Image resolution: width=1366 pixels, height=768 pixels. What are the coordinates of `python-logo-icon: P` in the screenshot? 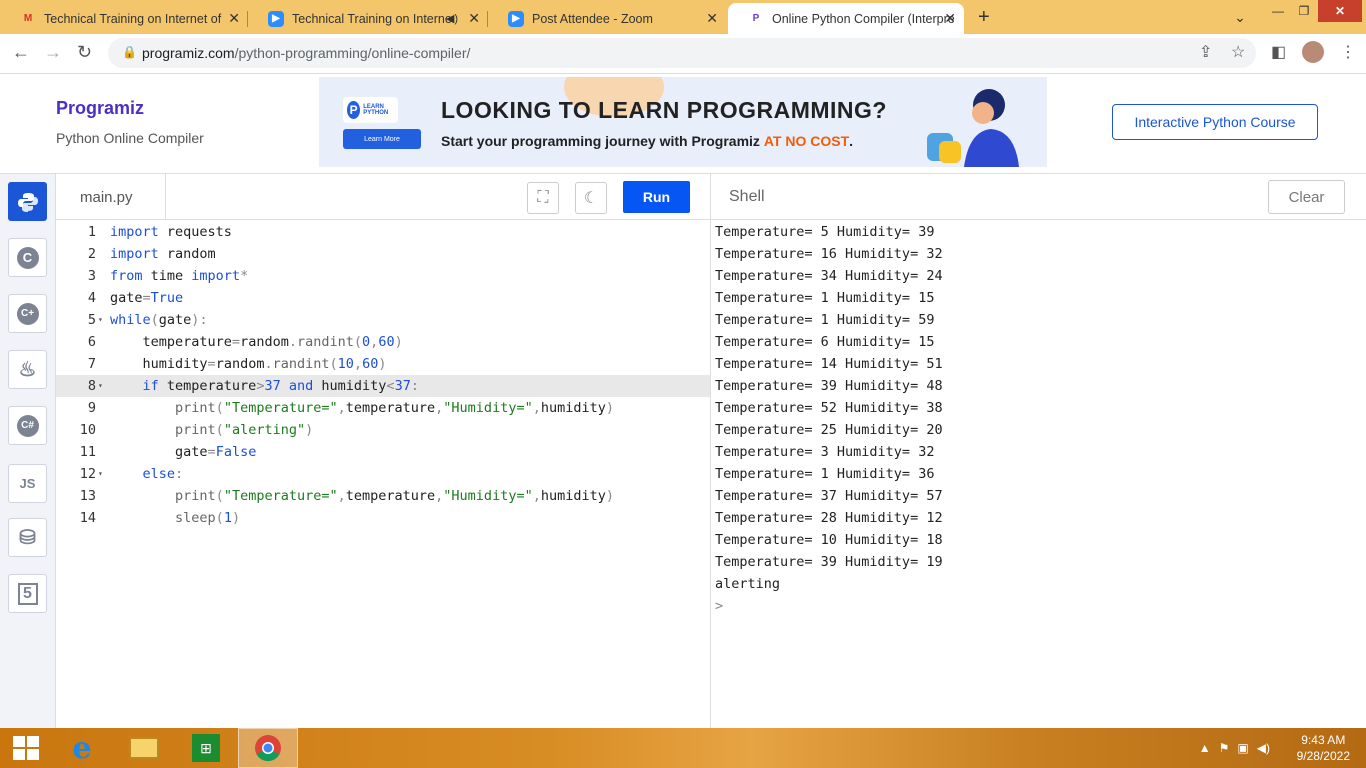 It's located at (354, 110).